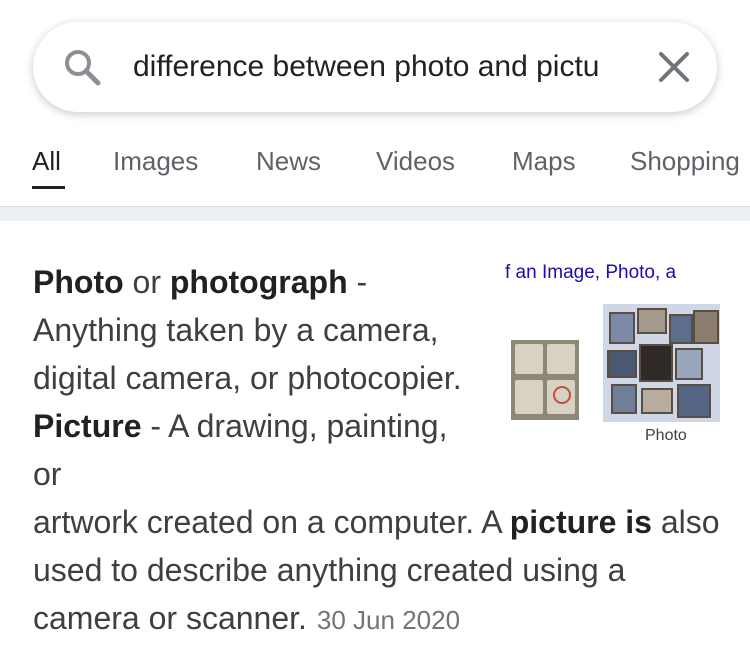 This screenshot has height=668, width=750. What do you see at coordinates (661, 363) in the screenshot?
I see `photo-collage-image` at bounding box center [661, 363].